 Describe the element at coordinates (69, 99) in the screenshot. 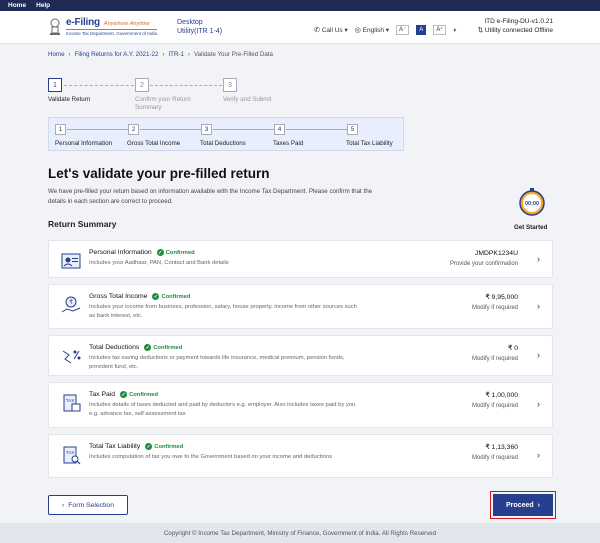

I see `step-label: Validate Return` at that location.